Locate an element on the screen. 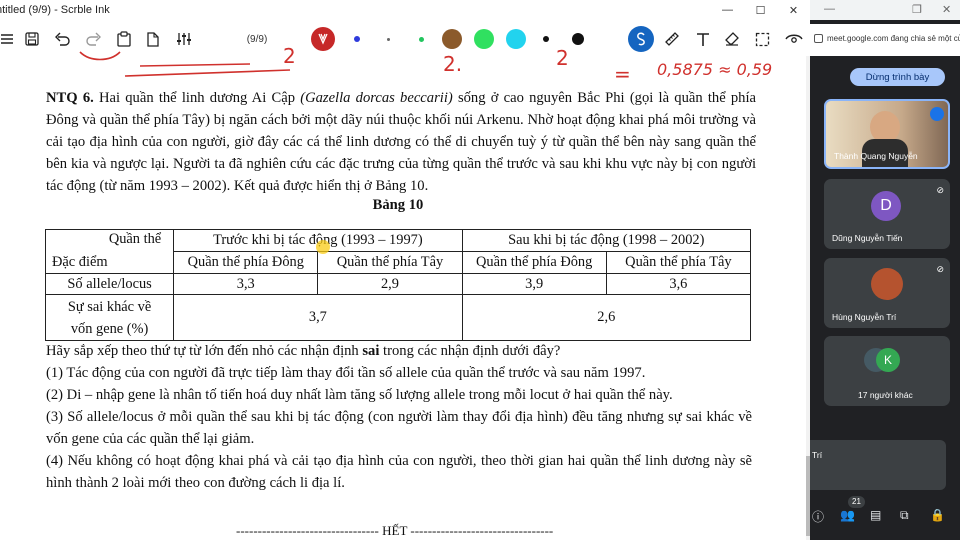 The height and width of the screenshot is (540, 960). stop-presenting-button: Dừng trình bày is located at coordinates (897, 77).